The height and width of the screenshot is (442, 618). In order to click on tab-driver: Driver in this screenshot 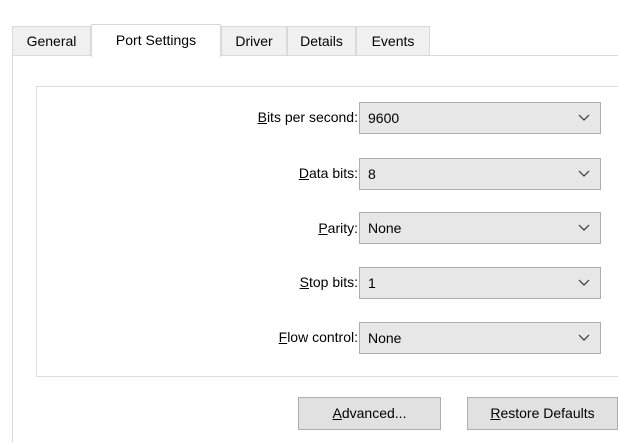, I will do `click(254, 40)`.